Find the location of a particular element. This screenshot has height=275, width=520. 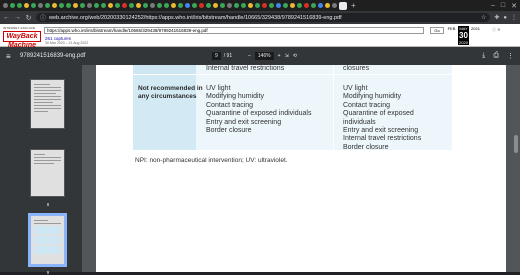

capture-date-range: 30 Mar 2020 – 21 Aug 2022 is located at coordinates (67, 43).